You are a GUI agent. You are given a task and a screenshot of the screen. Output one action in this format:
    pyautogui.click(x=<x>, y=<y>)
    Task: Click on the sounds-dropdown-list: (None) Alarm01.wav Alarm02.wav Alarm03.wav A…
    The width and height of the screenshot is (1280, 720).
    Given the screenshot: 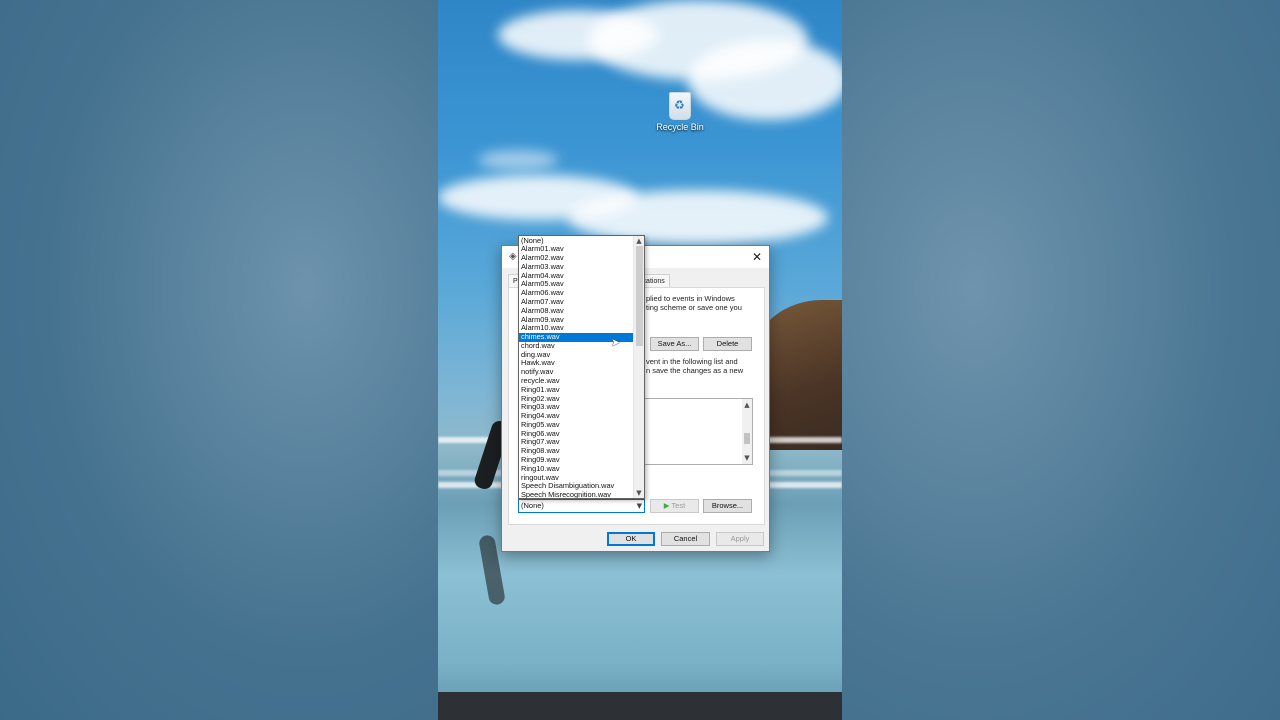 What is the action you would take?
    pyautogui.click(x=581, y=367)
    